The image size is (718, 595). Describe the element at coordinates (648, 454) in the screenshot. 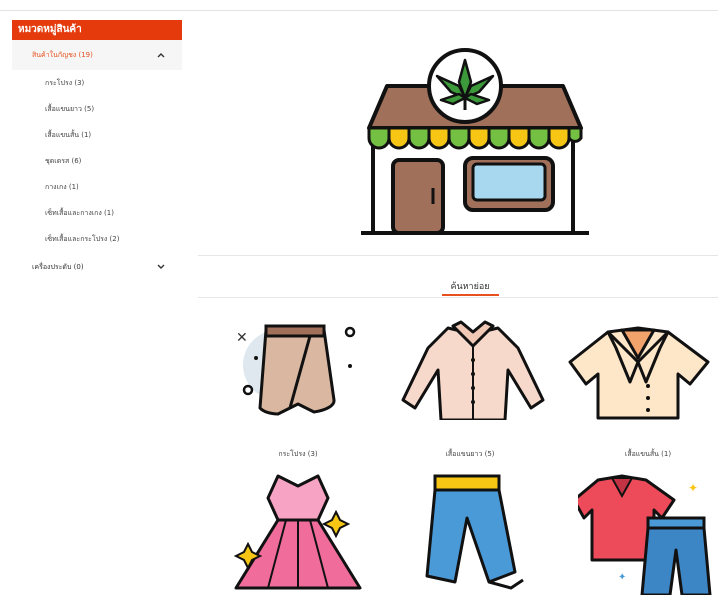

I see `product-label: เสื้อแขนสั้น (1)` at that location.